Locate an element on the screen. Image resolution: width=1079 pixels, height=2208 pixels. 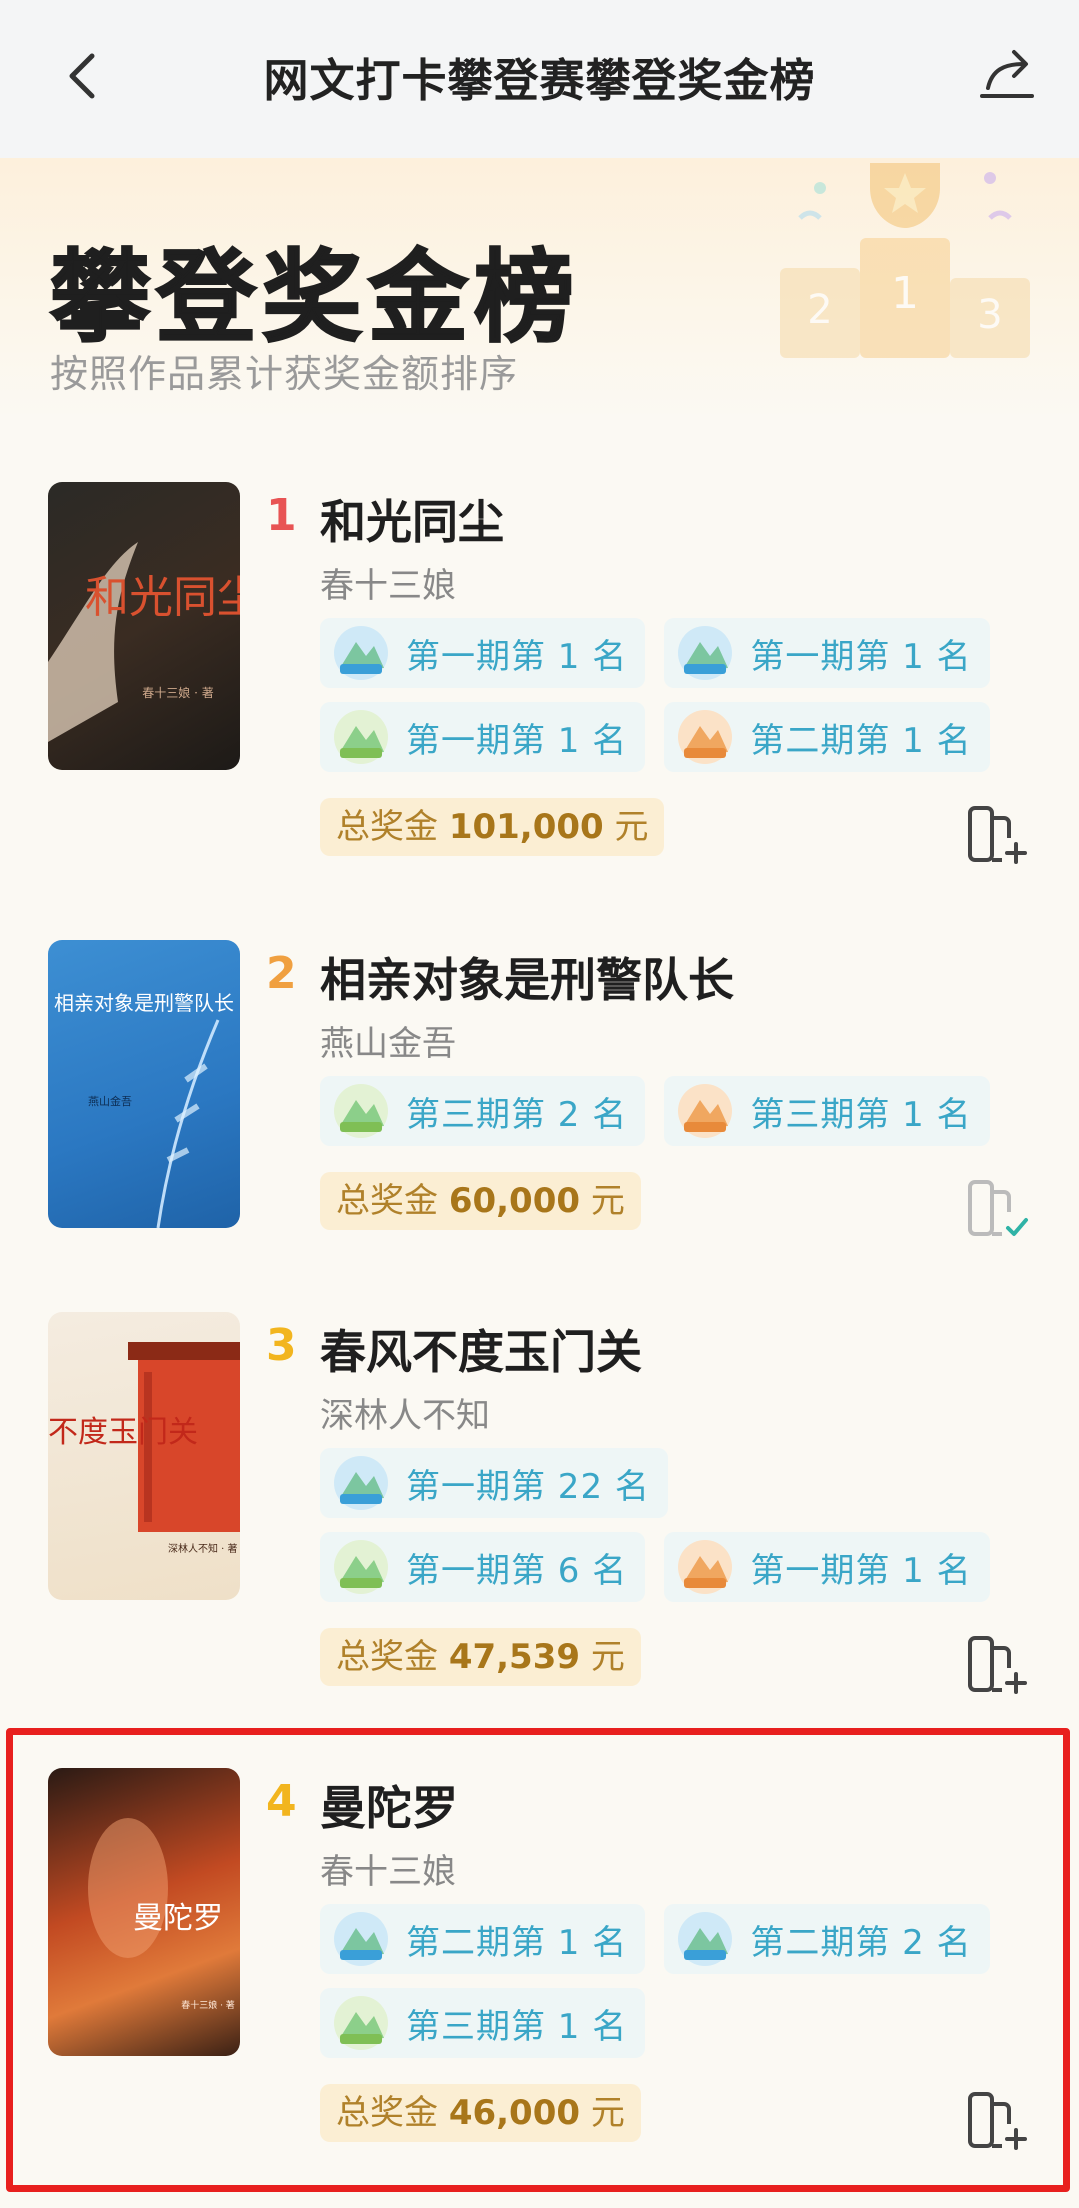
book-author: 春十三娘 is located at coordinates (388, 582).